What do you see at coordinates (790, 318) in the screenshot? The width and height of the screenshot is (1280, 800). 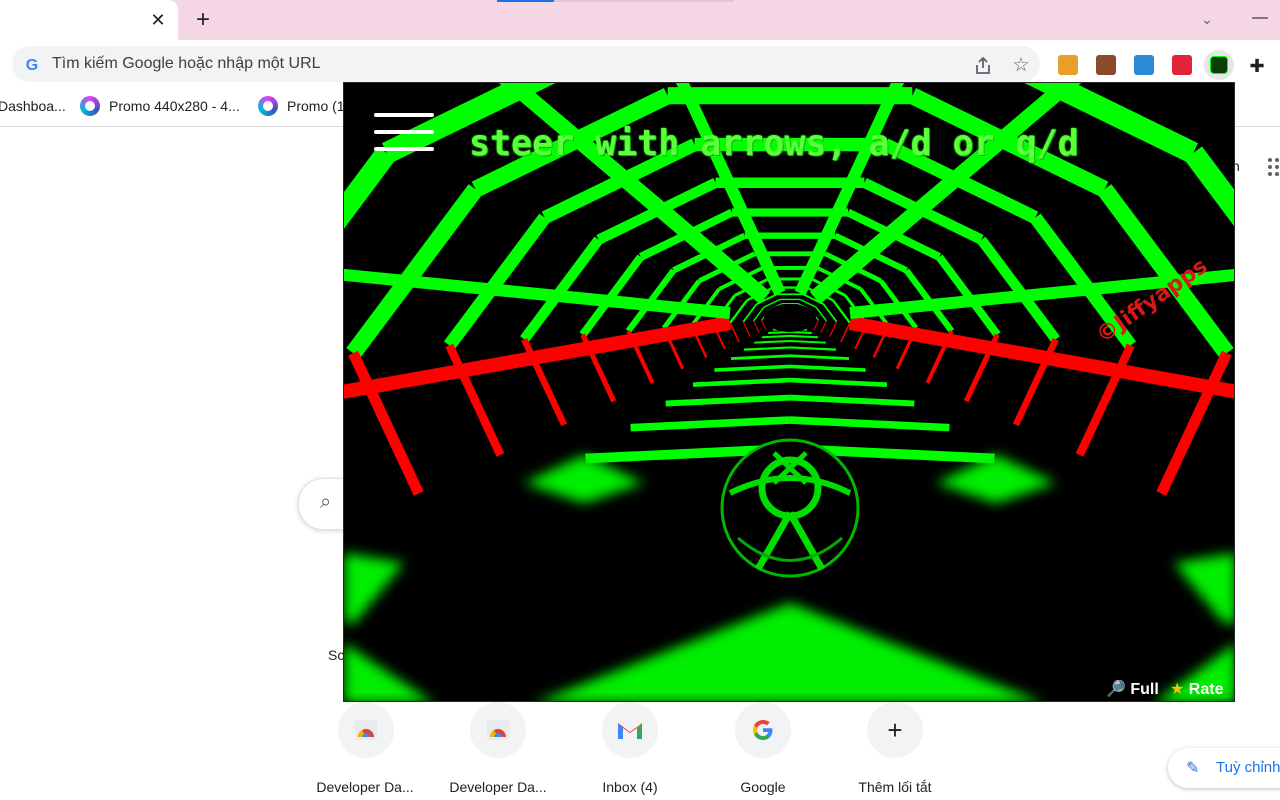 I see `tunnel-end` at bounding box center [790, 318].